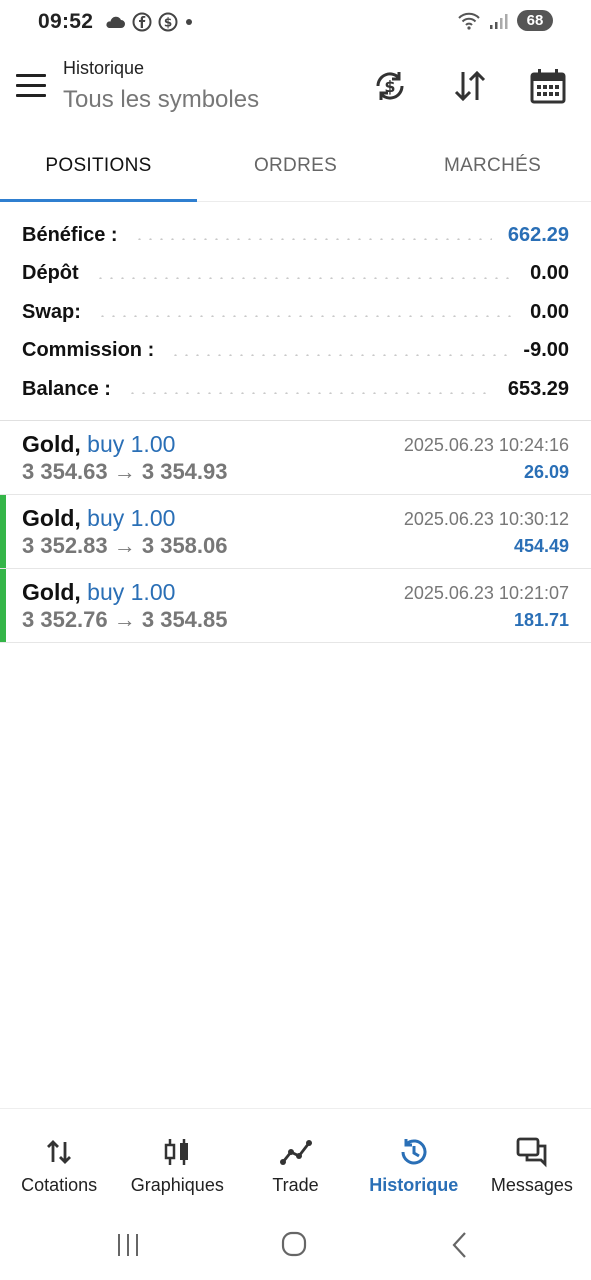  Describe the element at coordinates (470, 86) in the screenshot. I see `sort-icon` at that location.